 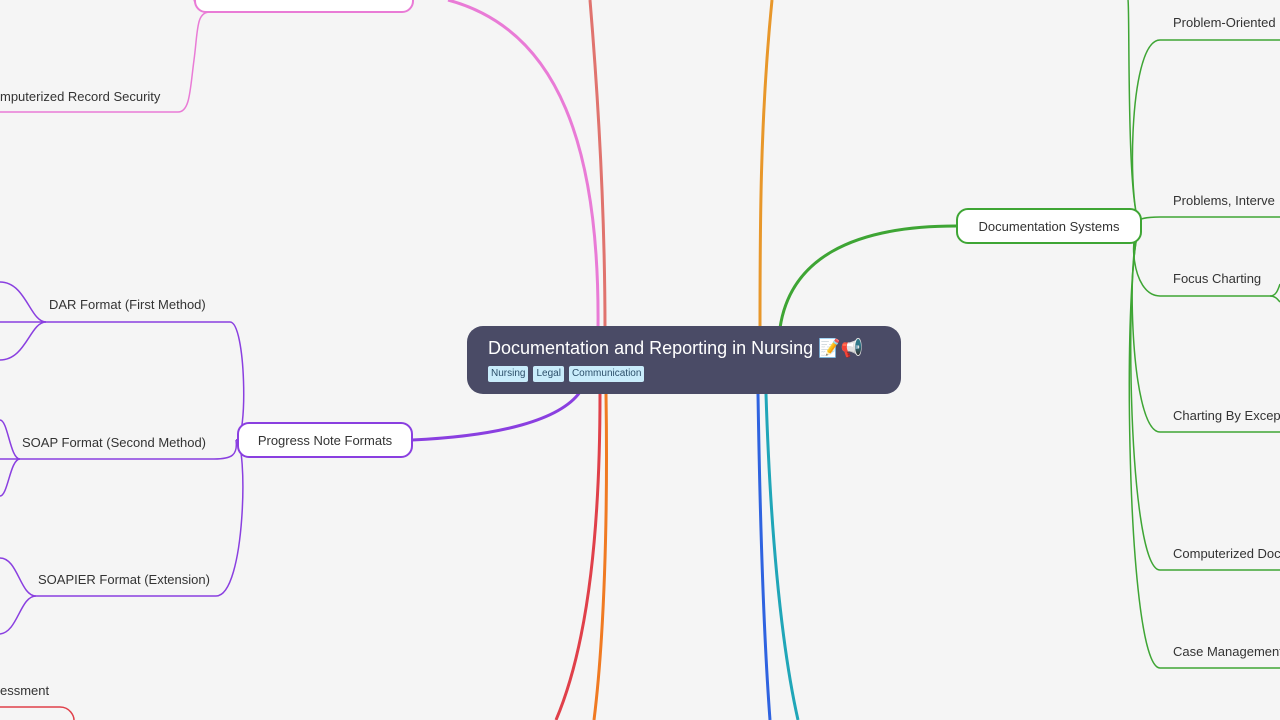 What do you see at coordinates (606, 374) in the screenshot?
I see `tag-communication: Communication` at bounding box center [606, 374].